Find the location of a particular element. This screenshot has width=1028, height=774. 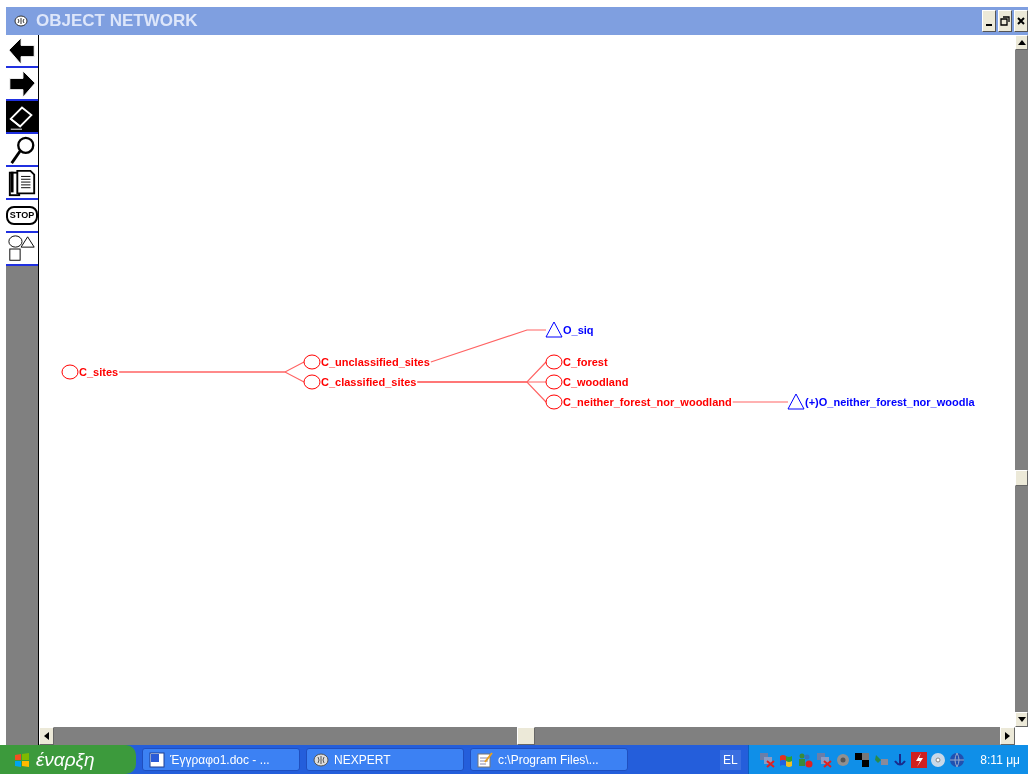

node-label: C_unclassified_sites is located at coordinates (375, 362).